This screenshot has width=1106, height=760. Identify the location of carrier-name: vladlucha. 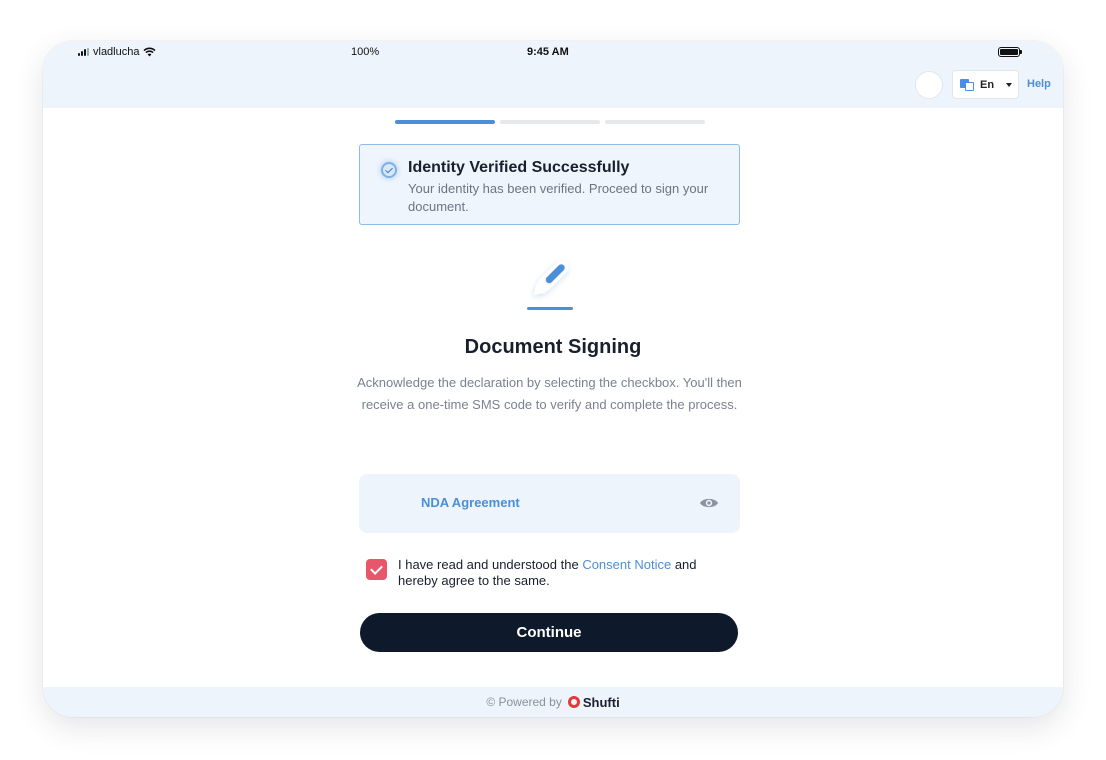
(116, 52).